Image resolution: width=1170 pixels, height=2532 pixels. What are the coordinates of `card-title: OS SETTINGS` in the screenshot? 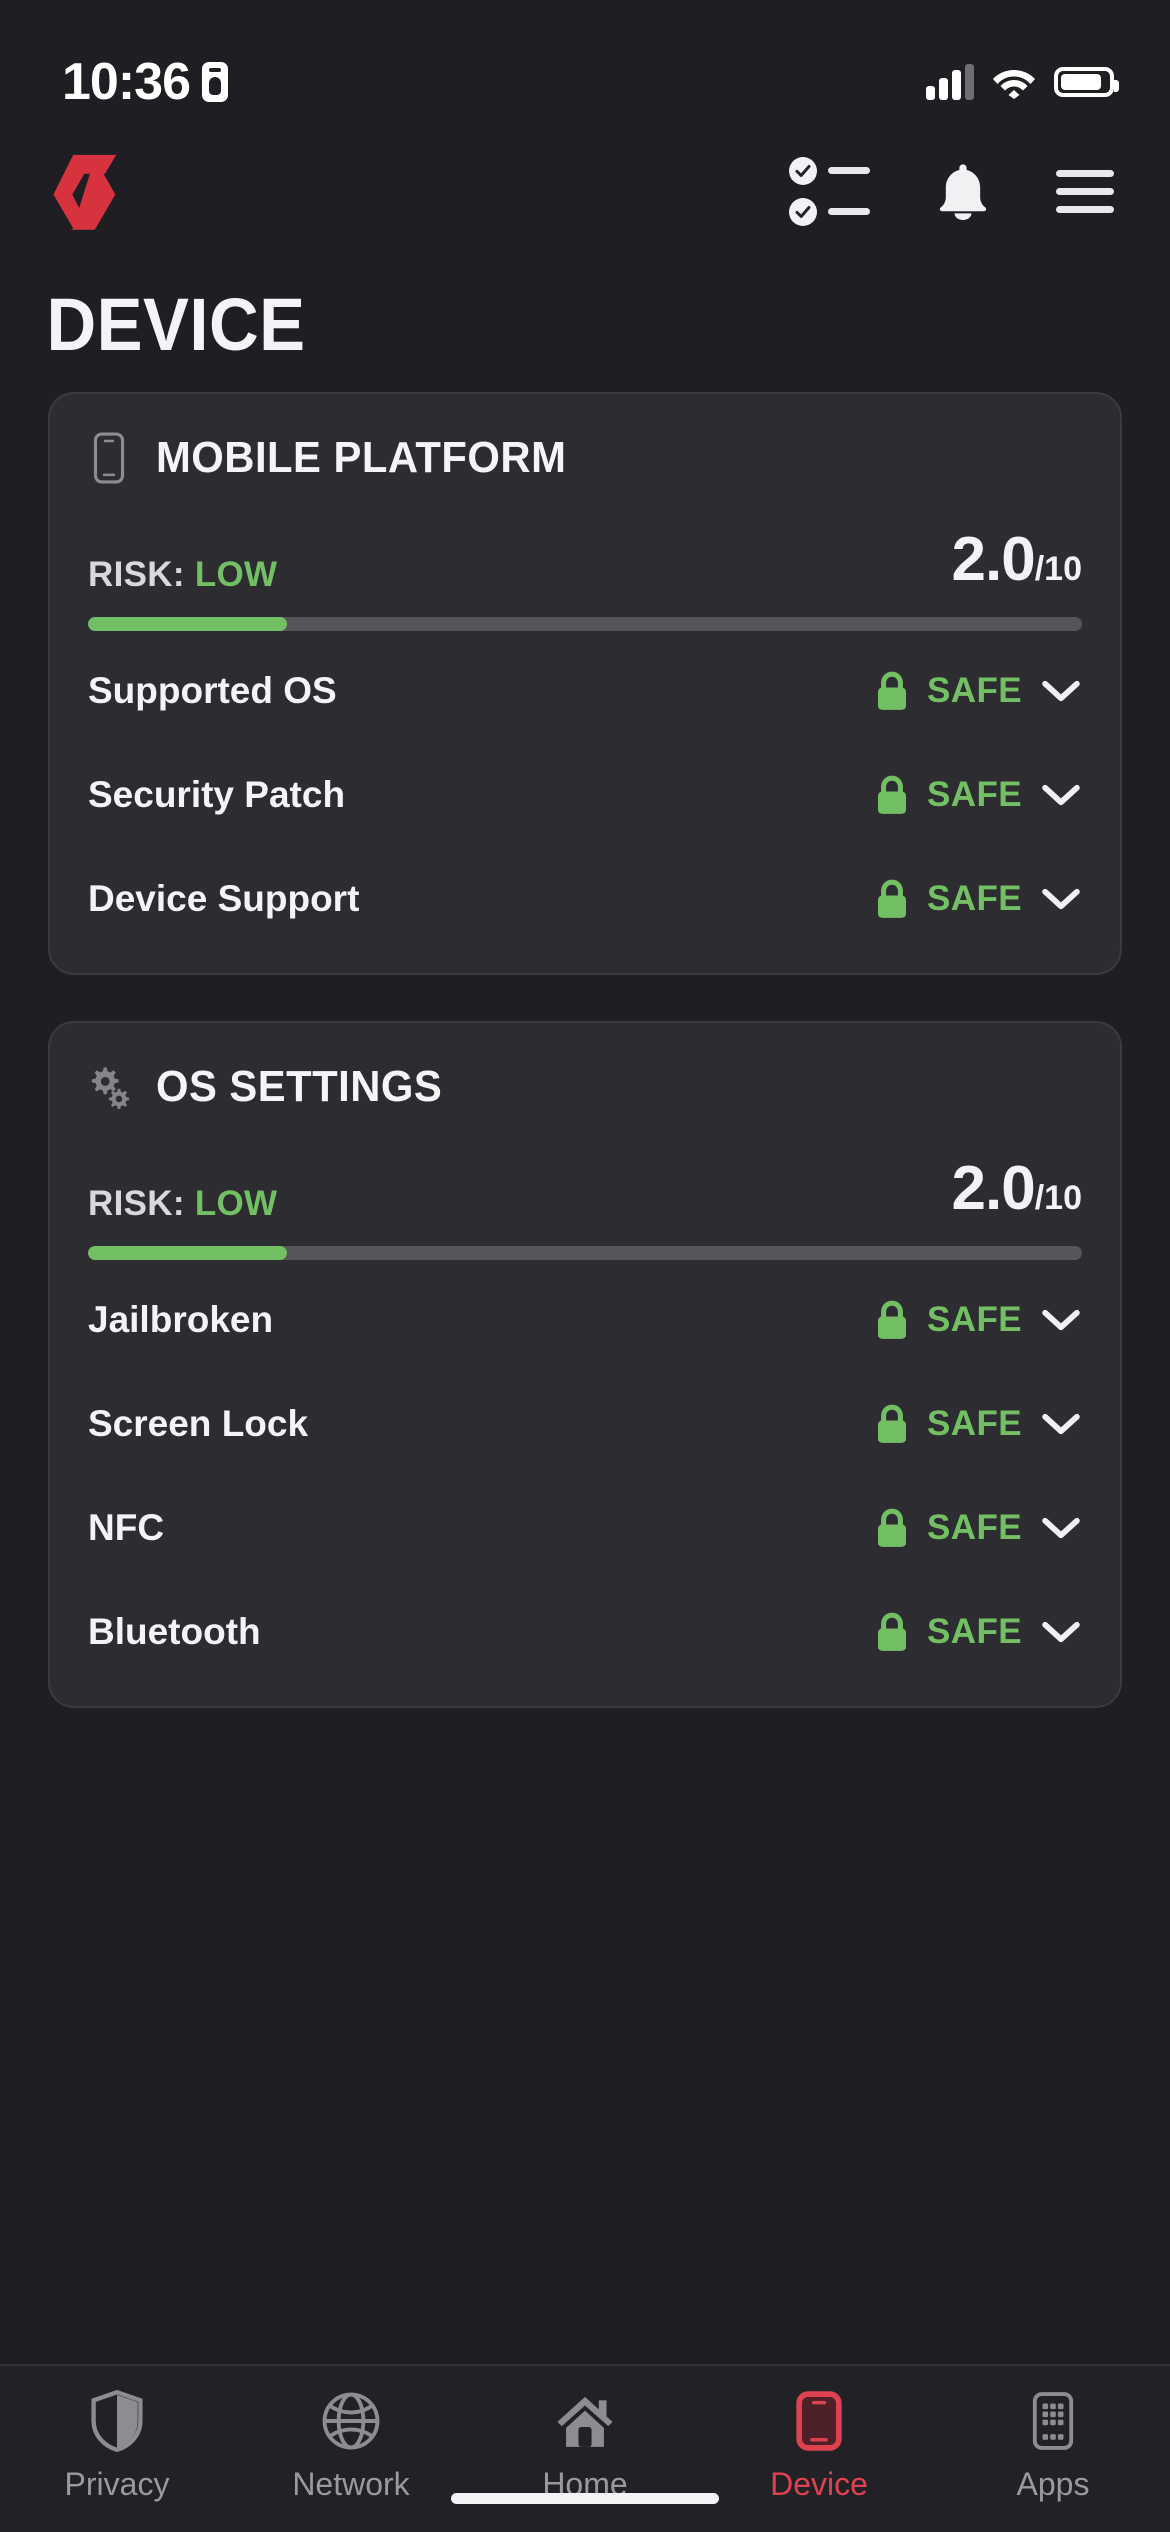 It's located at (299, 1086).